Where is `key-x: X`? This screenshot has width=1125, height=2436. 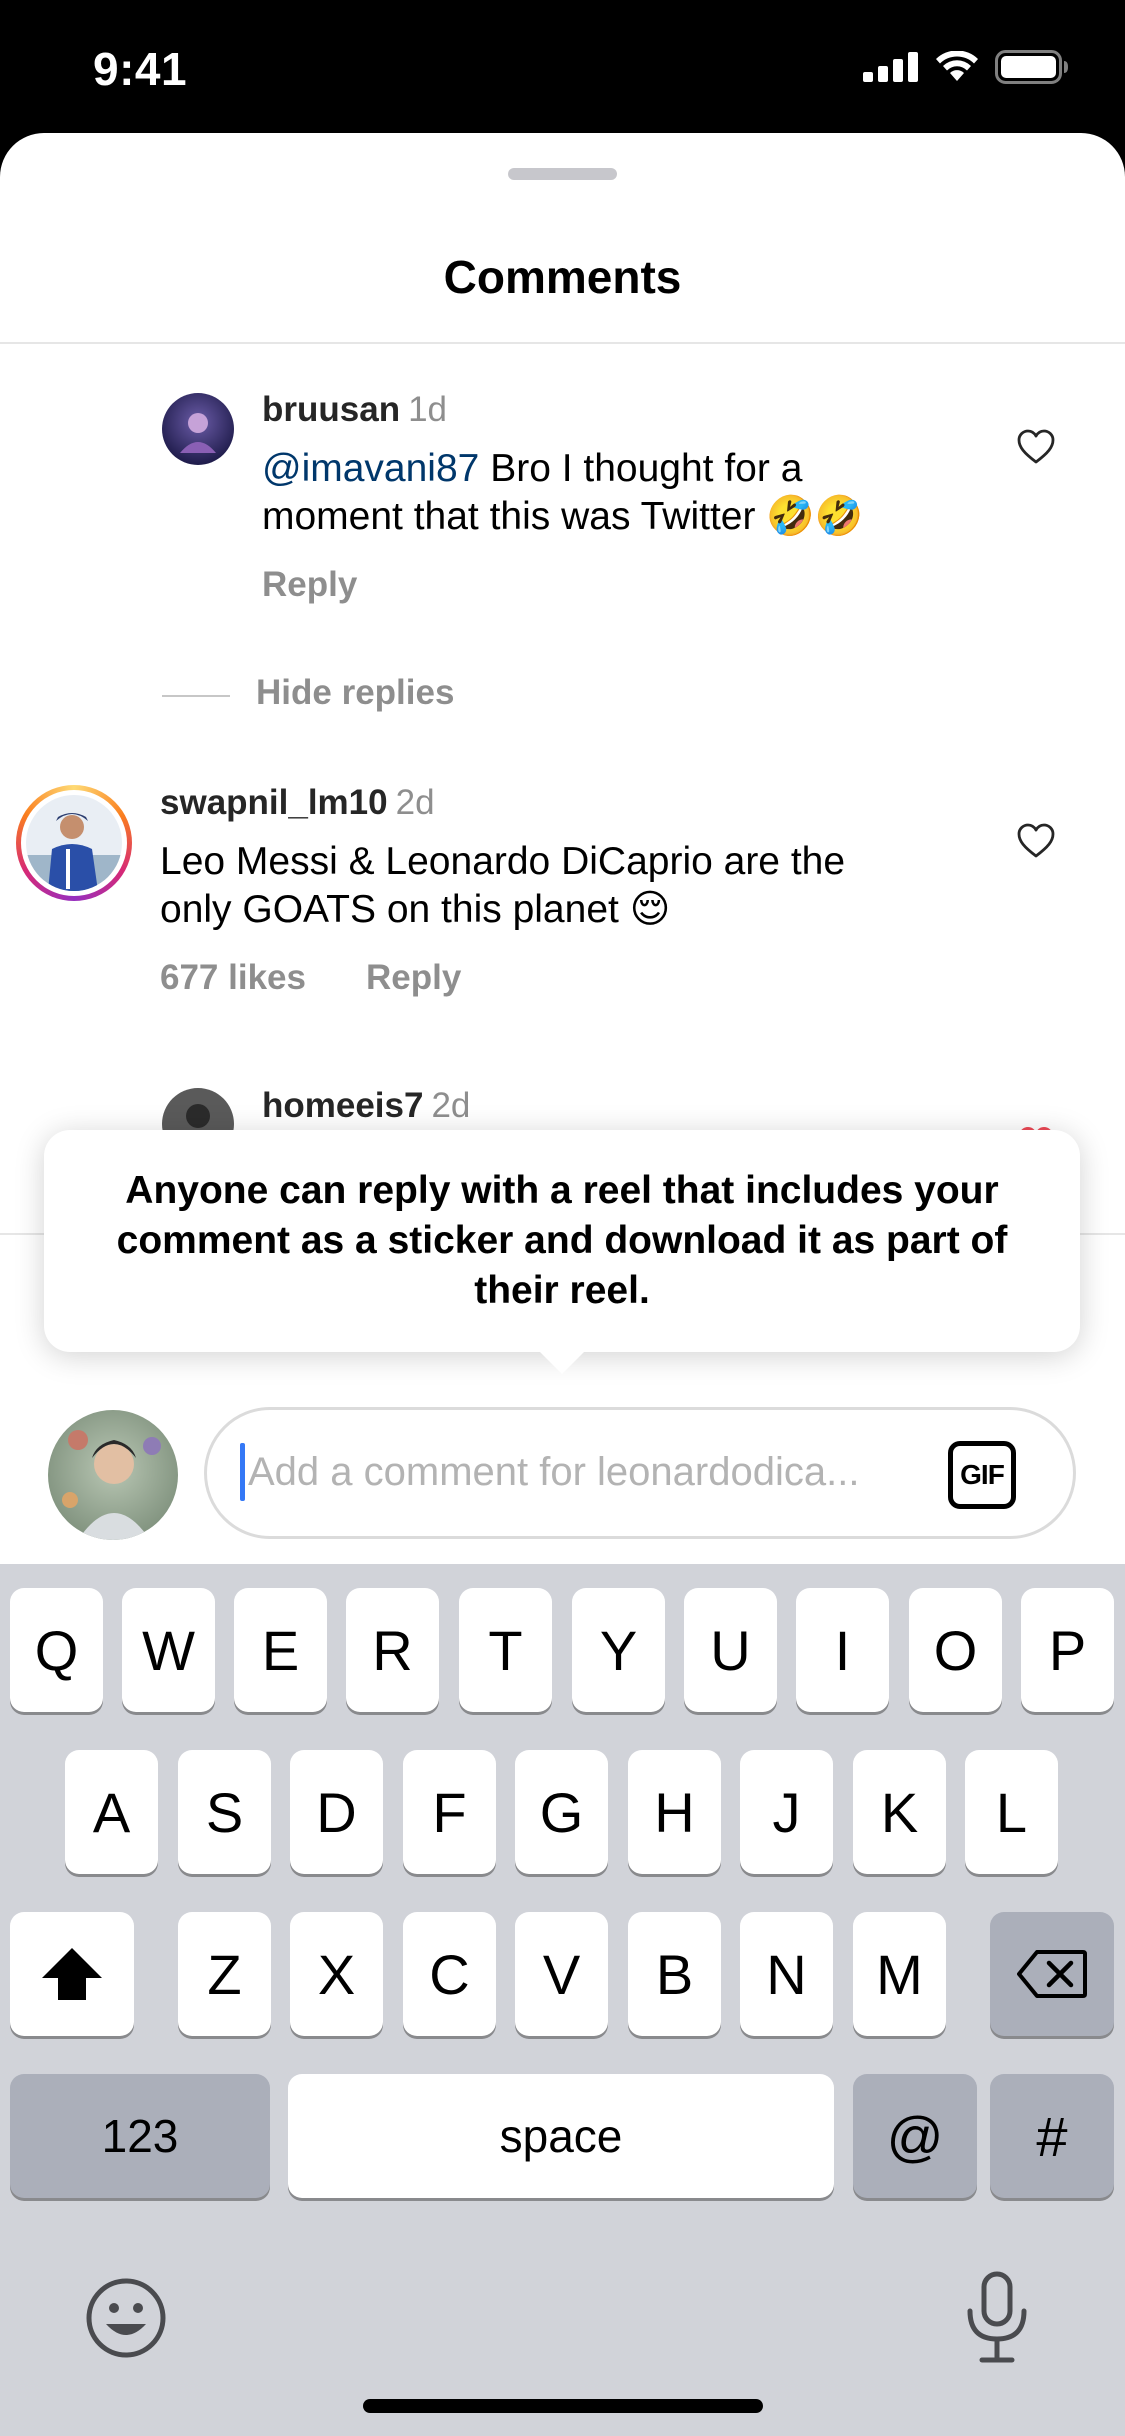
key-x: X is located at coordinates (336, 1974).